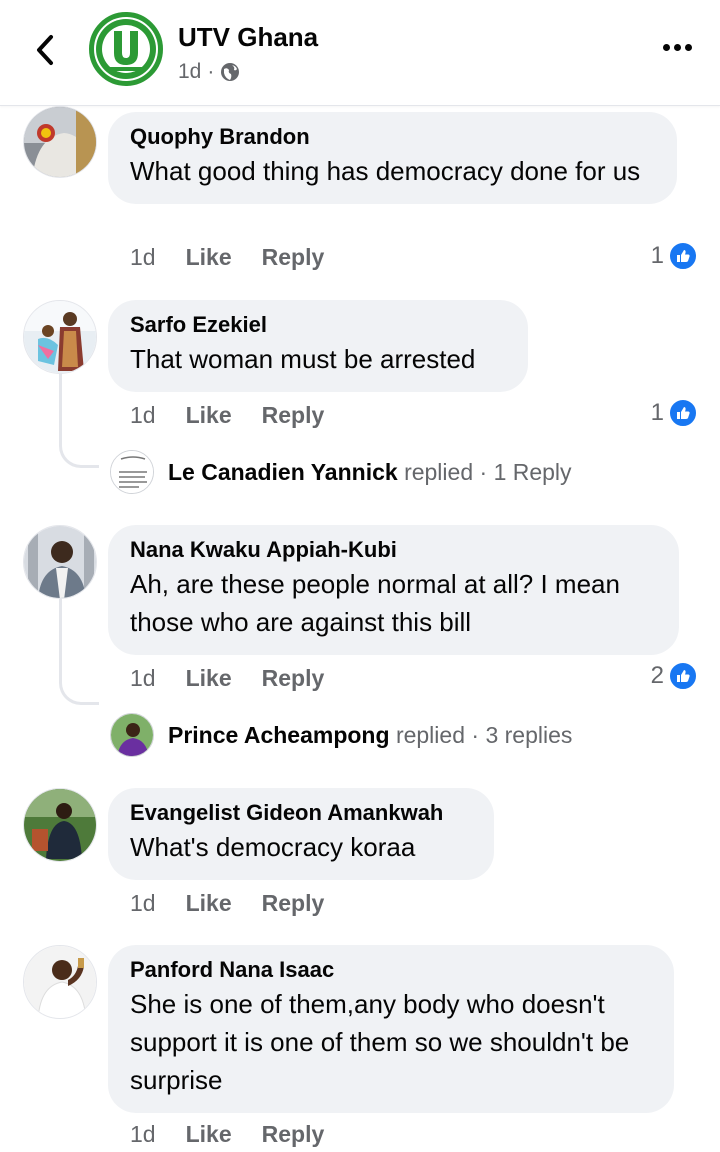 The image size is (720, 1152). Describe the element at coordinates (283, 471) in the screenshot. I see `replier-name: Le Canadien Yannick` at that location.